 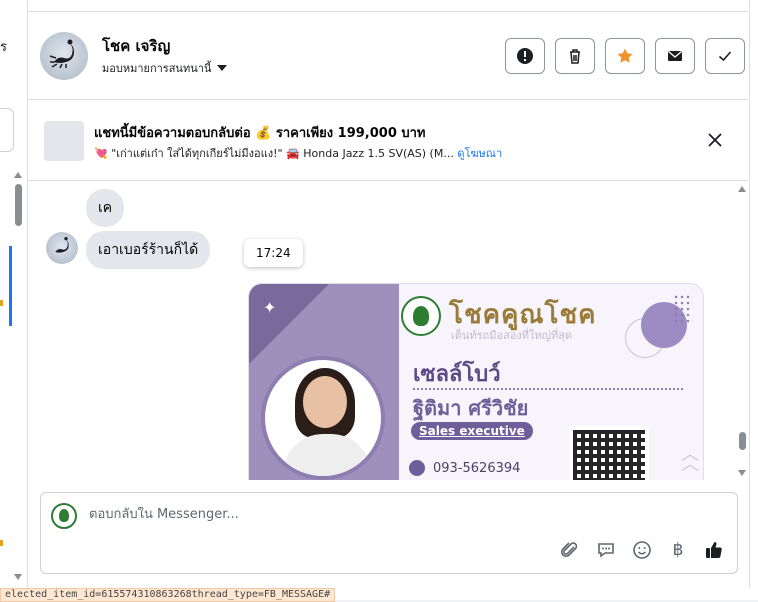 I want to click on paperclip-icon, so click(x=569, y=550).